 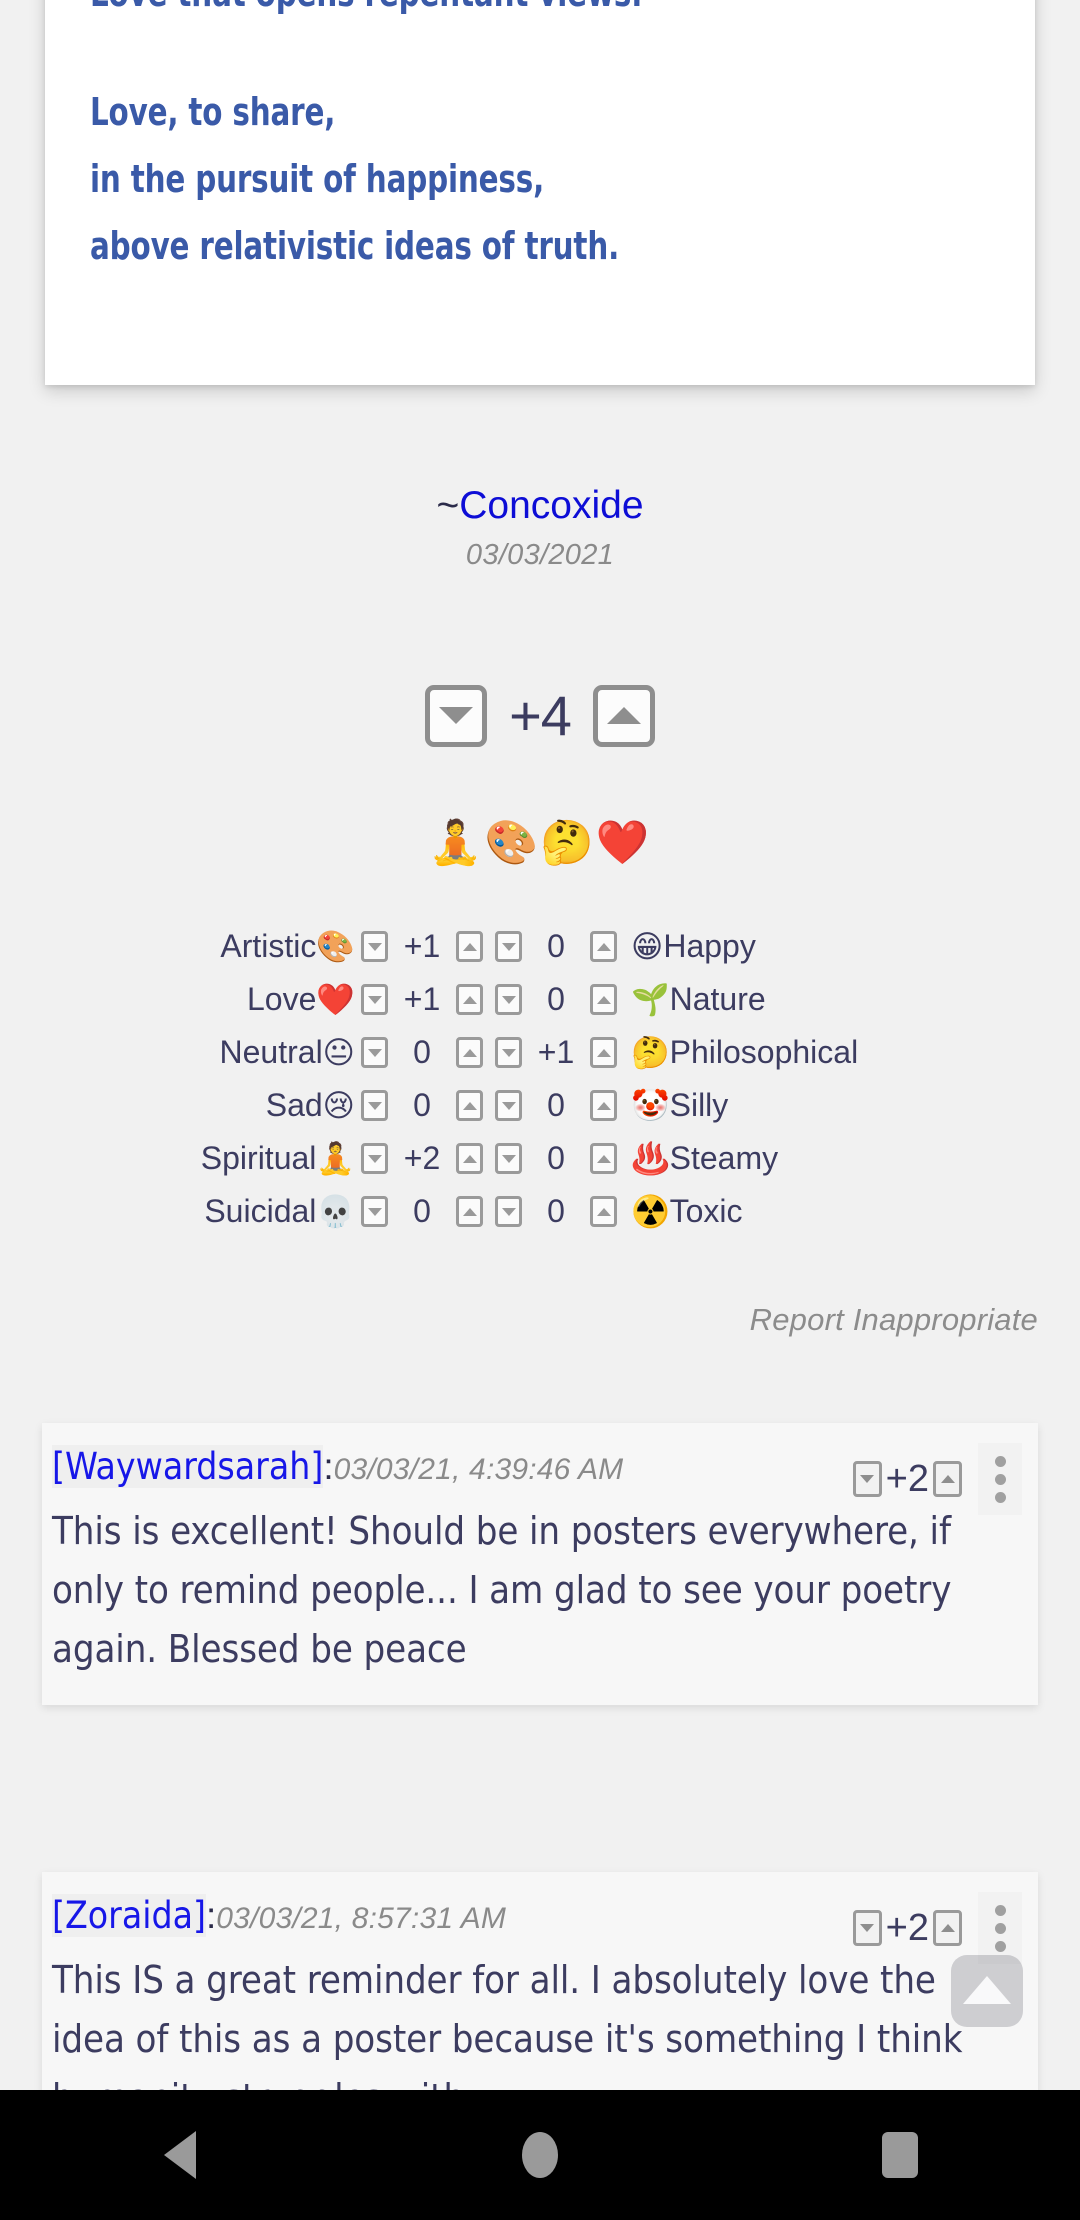 What do you see at coordinates (282, 999) in the screenshot?
I see `reaction-left-text: Love` at bounding box center [282, 999].